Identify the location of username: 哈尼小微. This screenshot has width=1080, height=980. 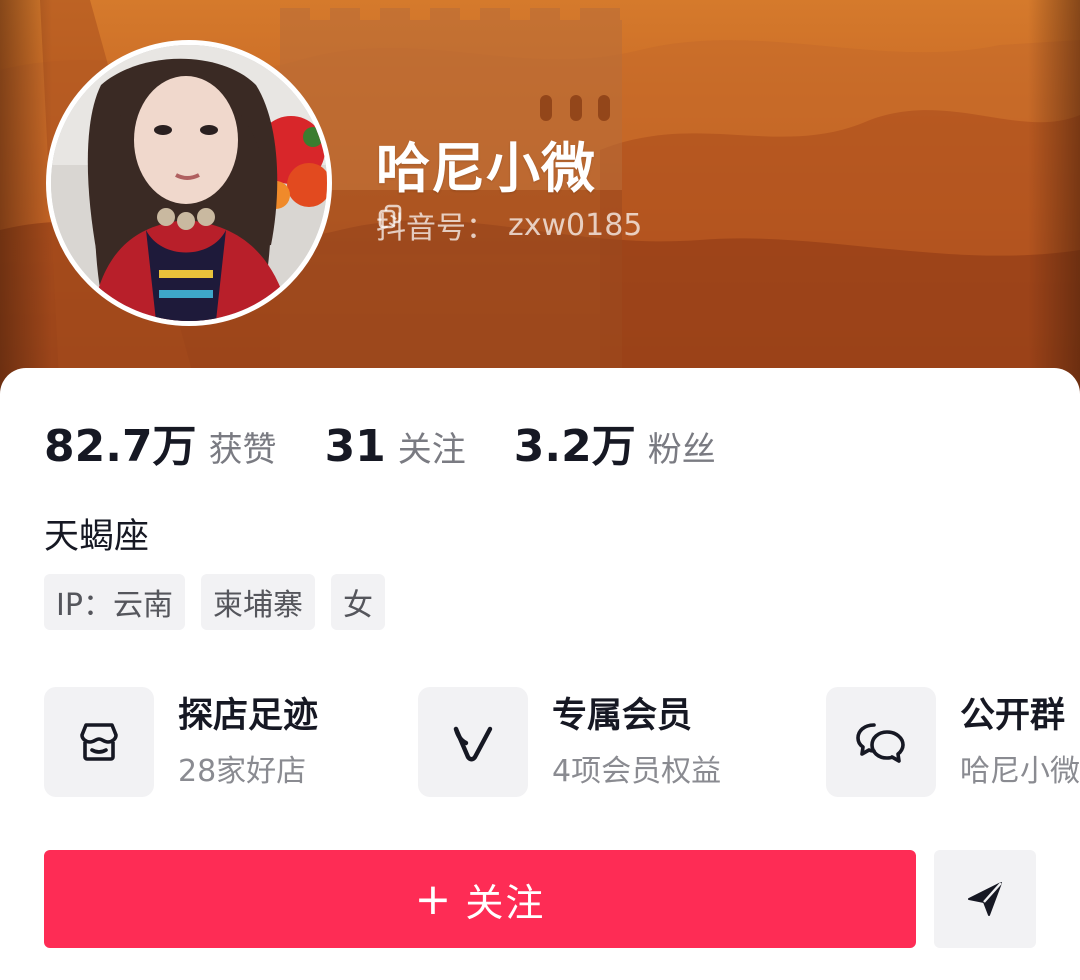
(486, 168).